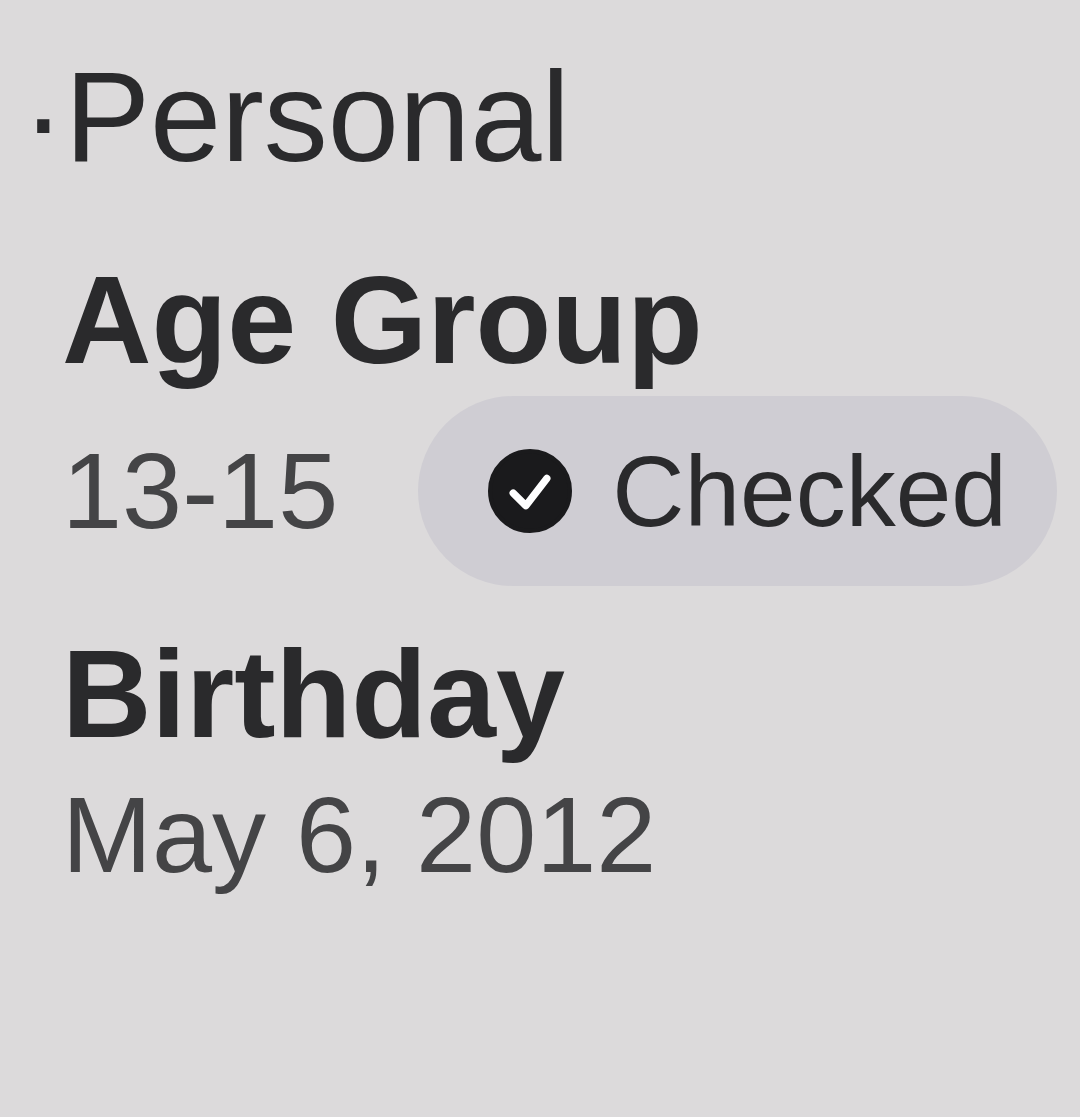  What do you see at coordinates (383, 319) in the screenshot?
I see `field-label: Age Group` at bounding box center [383, 319].